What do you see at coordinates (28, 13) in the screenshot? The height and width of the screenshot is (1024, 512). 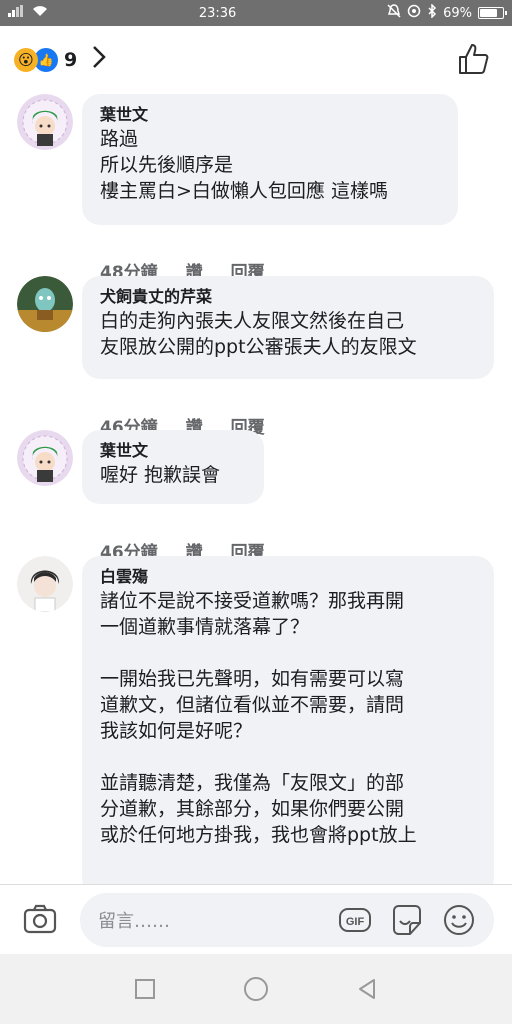 I see `status-left` at bounding box center [28, 13].